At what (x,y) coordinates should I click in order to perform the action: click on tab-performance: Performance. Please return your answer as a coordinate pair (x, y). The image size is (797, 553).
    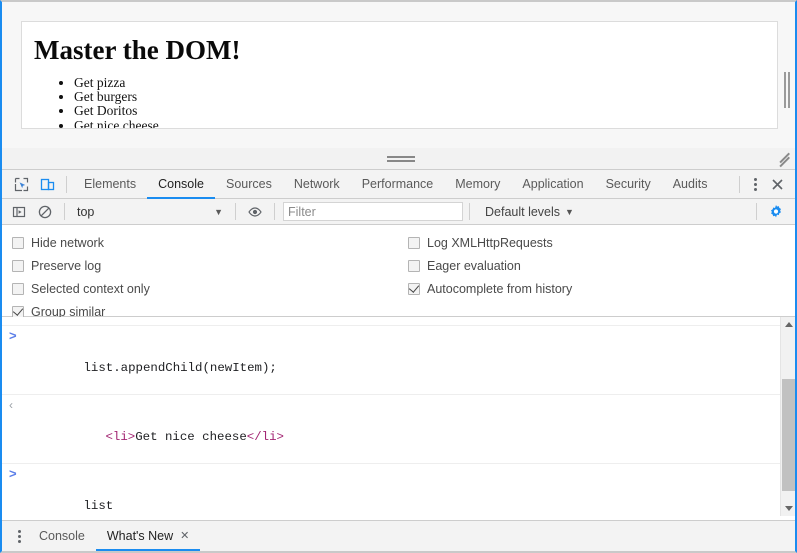
    Looking at the image, I should click on (398, 184).